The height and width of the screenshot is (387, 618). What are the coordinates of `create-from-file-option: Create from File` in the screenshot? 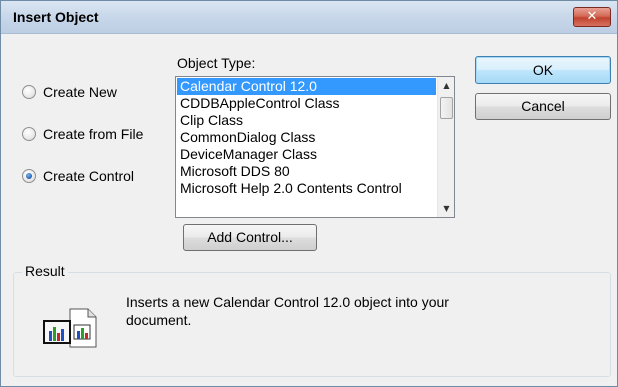 It's located at (82, 134).